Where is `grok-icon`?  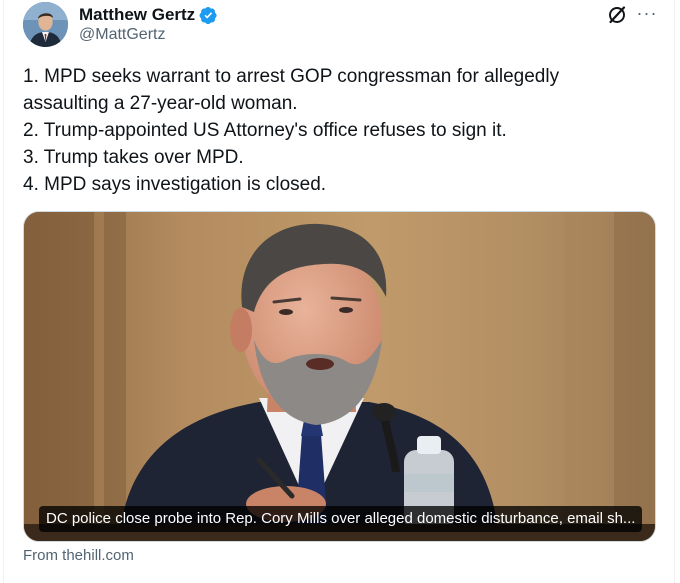 grok-icon is located at coordinates (617, 15).